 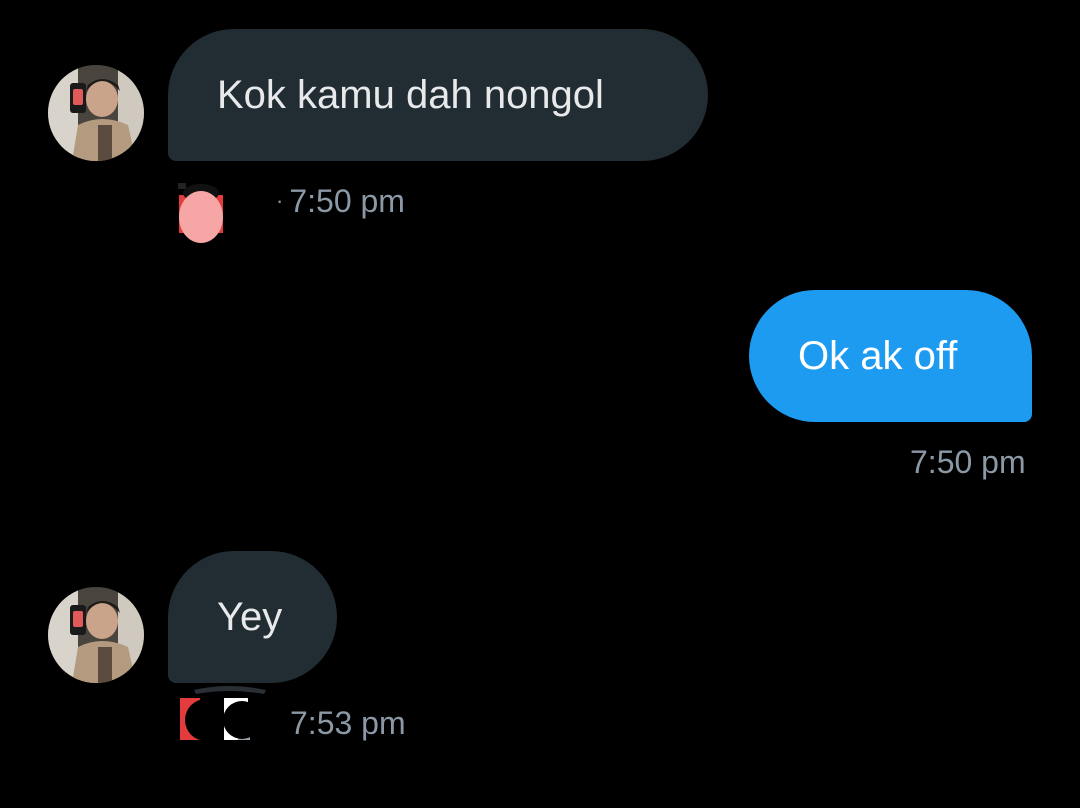 I want to click on message-bubble-3: Yey, so click(x=252, y=617).